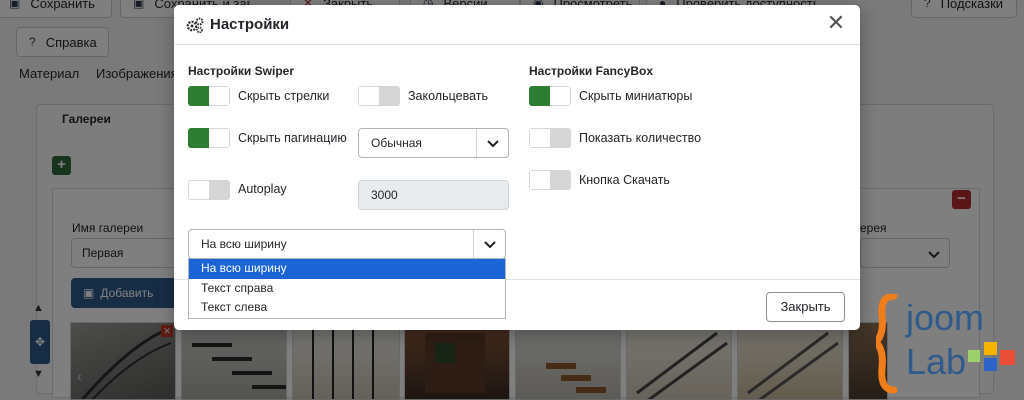 This screenshot has height=400, width=1024. What do you see at coordinates (591, 71) in the screenshot?
I see `fancybox-settings-title: Настройки FancyBox` at bounding box center [591, 71].